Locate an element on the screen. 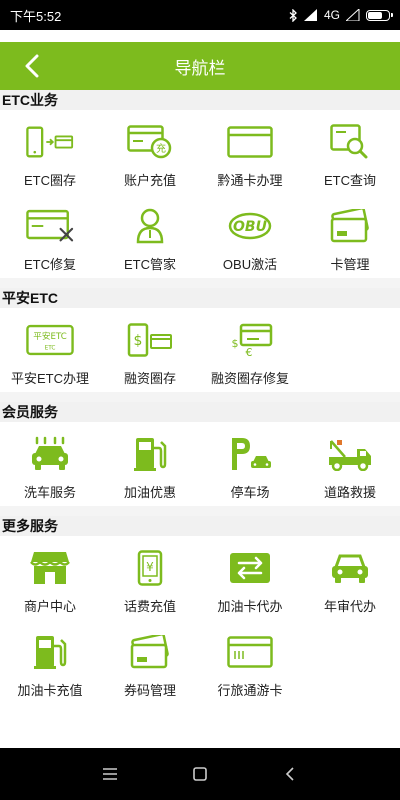  grid-item-fuel-card-recharge: 加油卡充值 is located at coordinates (50, 662).